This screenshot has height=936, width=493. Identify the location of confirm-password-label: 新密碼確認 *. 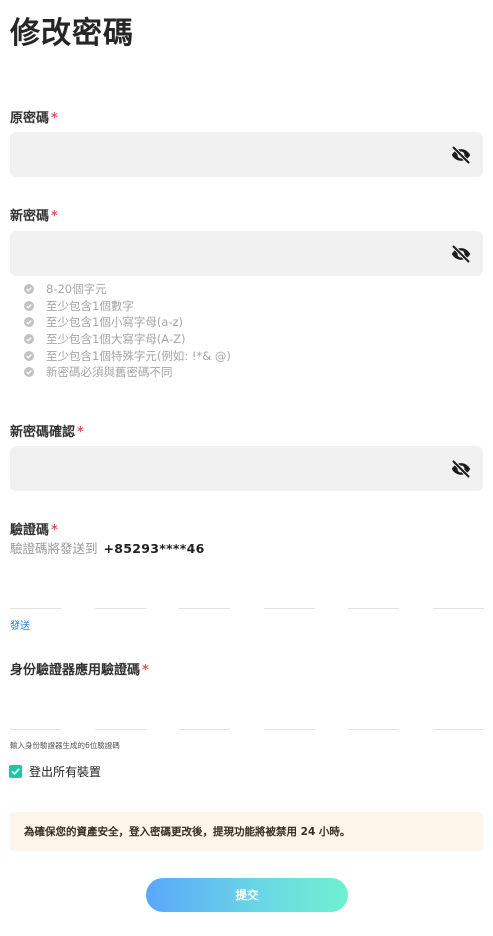
(47, 430).